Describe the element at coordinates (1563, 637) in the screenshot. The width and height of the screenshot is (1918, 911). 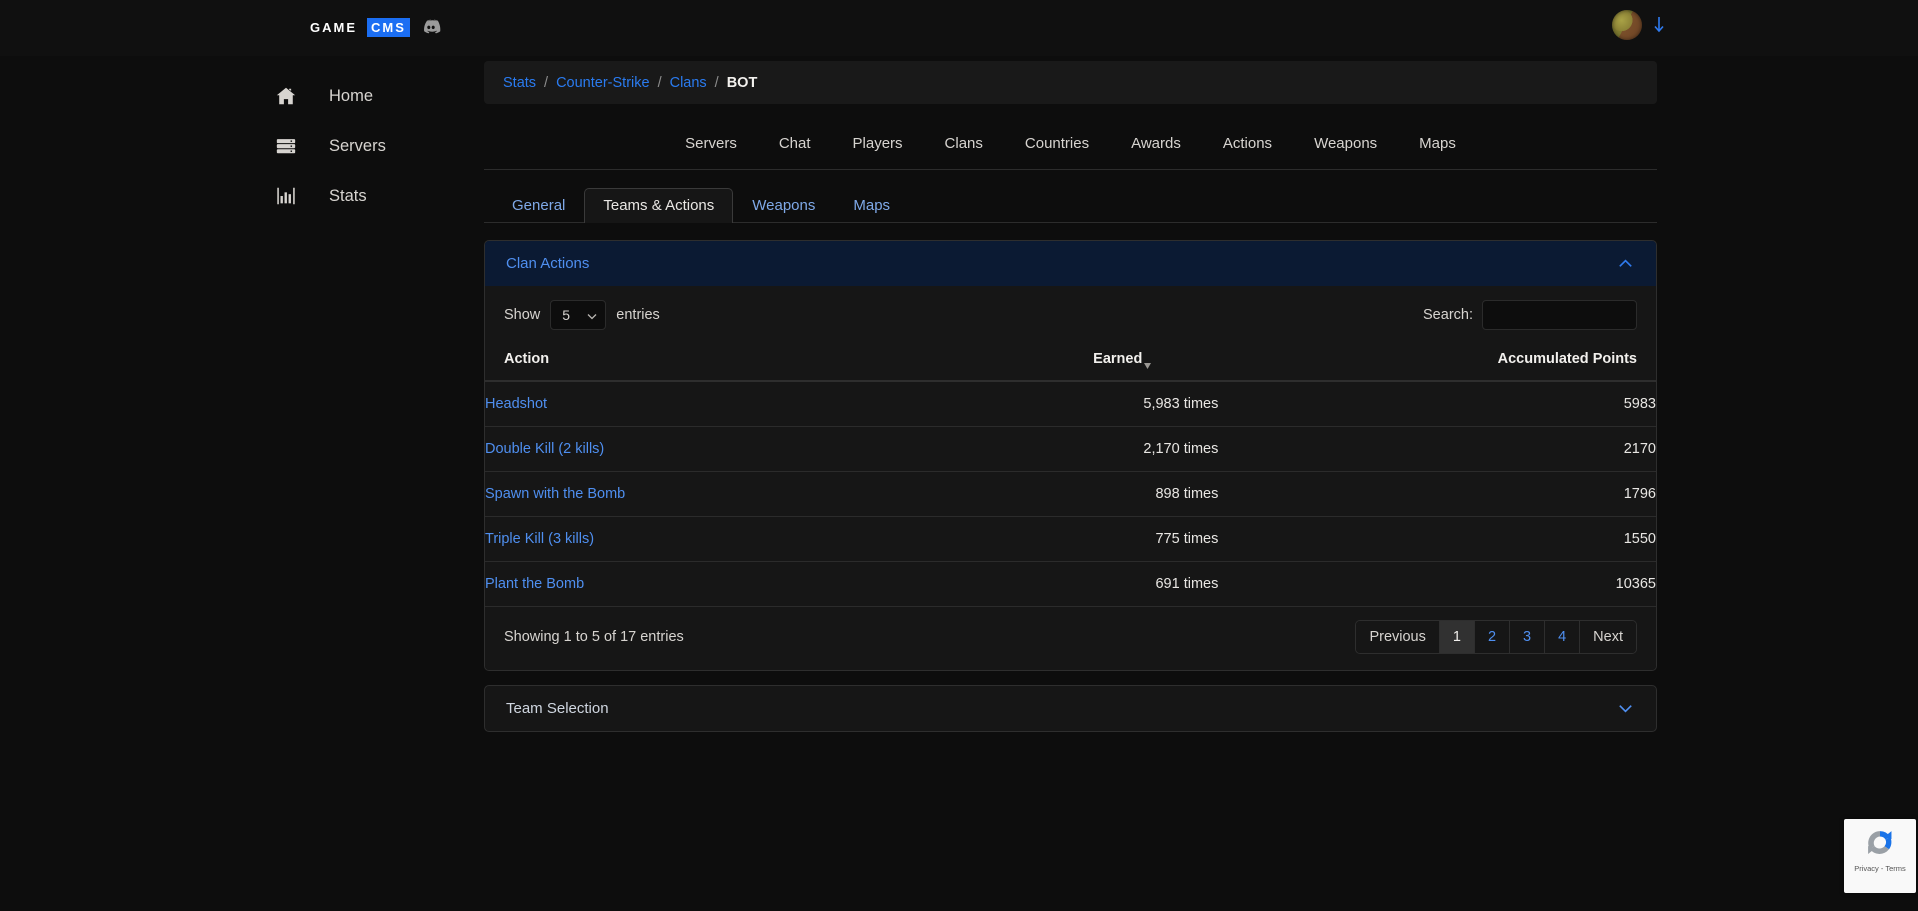
I see `pagination-page-4: 4` at that location.